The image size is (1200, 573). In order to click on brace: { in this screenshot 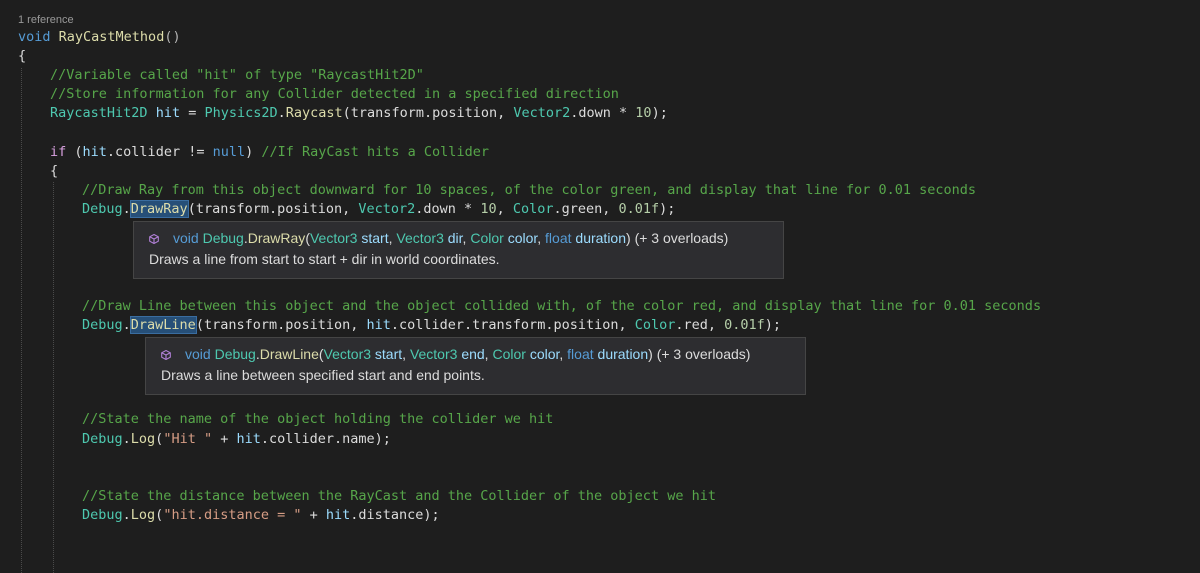, I will do `click(22, 56)`.